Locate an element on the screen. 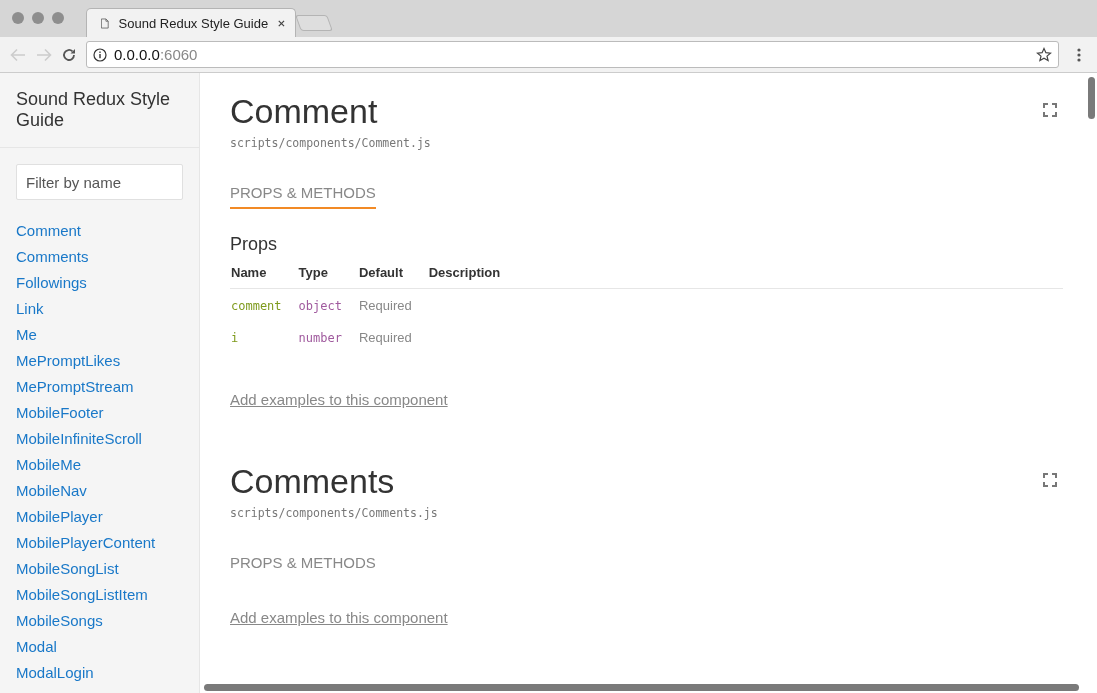 The height and width of the screenshot is (693, 1097). component-link: Followings is located at coordinates (99, 283).